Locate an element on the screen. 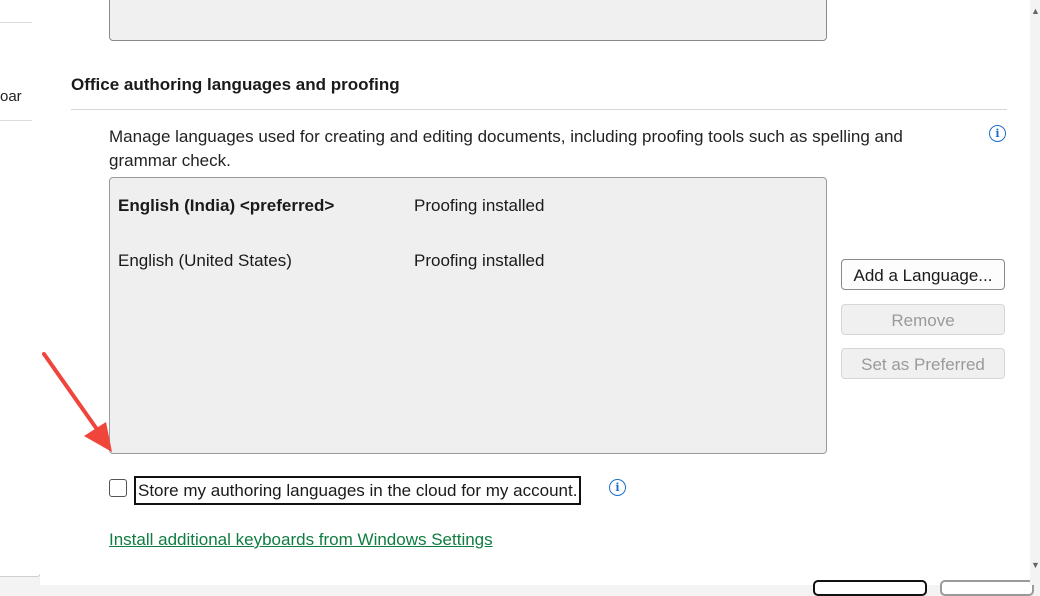 This screenshot has height=596, width=1040. red-arrow-annotation is located at coordinates (77, 402).